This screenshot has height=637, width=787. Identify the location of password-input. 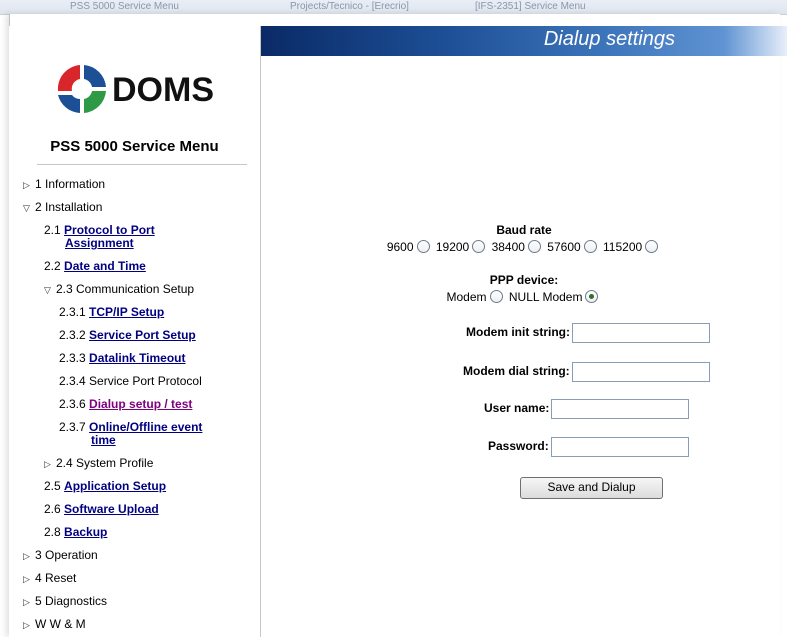
(619, 447).